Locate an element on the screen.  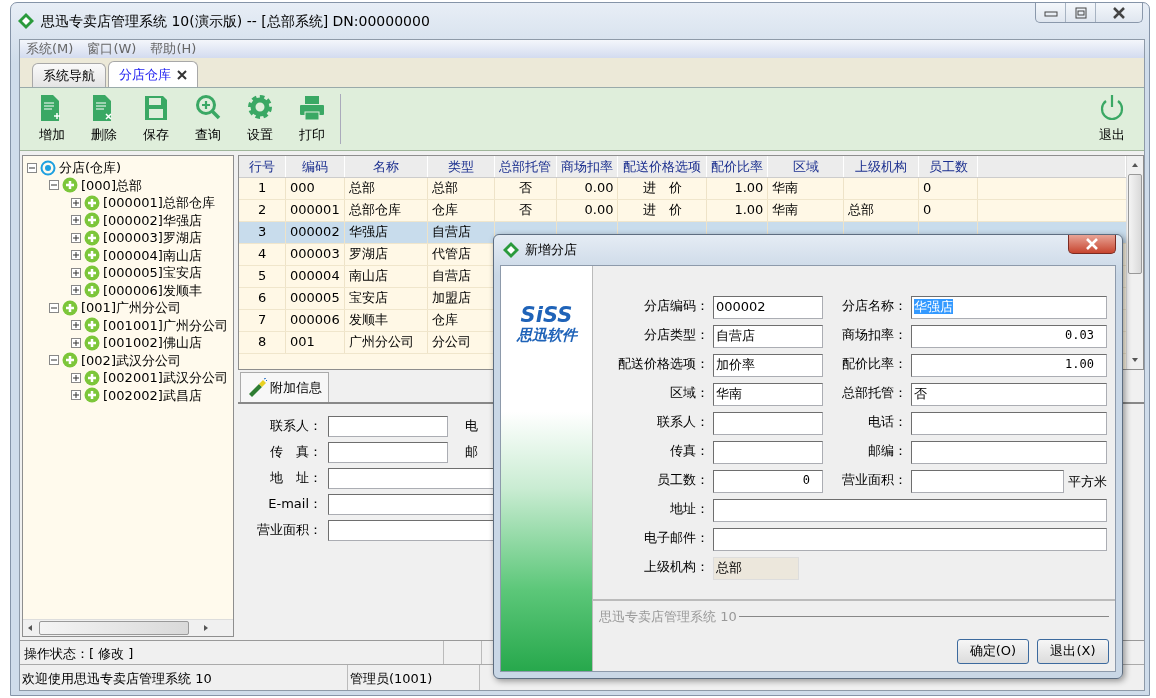
column-header: 员工数 is located at coordinates (948, 166).